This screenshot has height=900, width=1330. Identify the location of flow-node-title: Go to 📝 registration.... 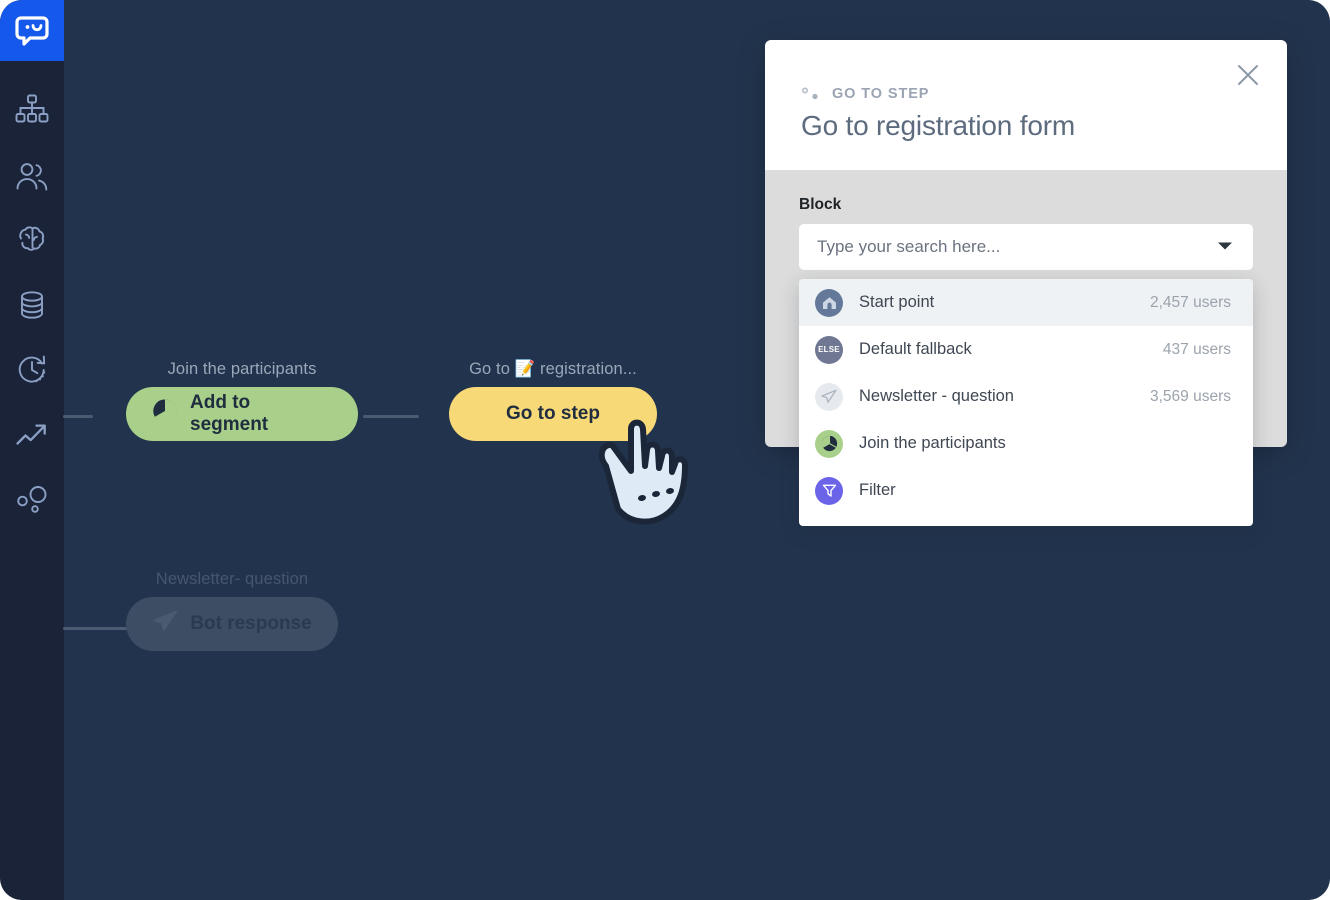
(553, 369).